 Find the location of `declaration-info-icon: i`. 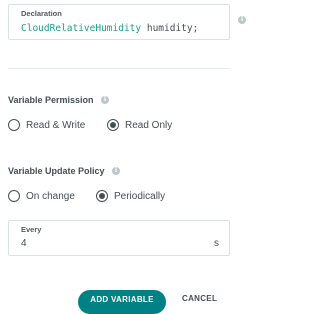

declaration-info-icon: i is located at coordinates (242, 20).